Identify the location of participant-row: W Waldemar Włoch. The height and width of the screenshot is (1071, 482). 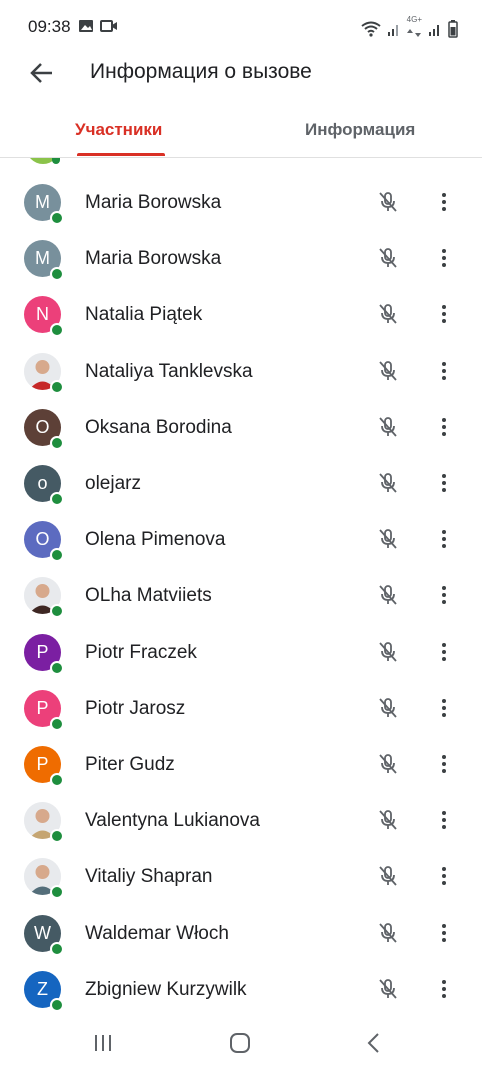
(241, 934).